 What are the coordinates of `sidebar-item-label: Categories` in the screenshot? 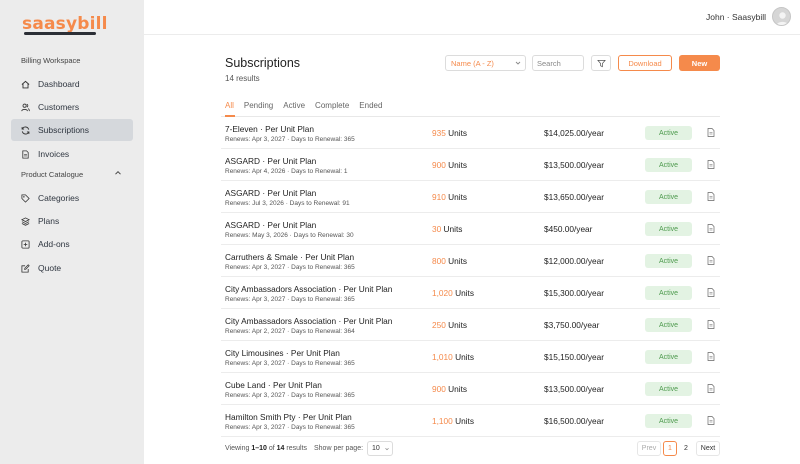 It's located at (59, 198).